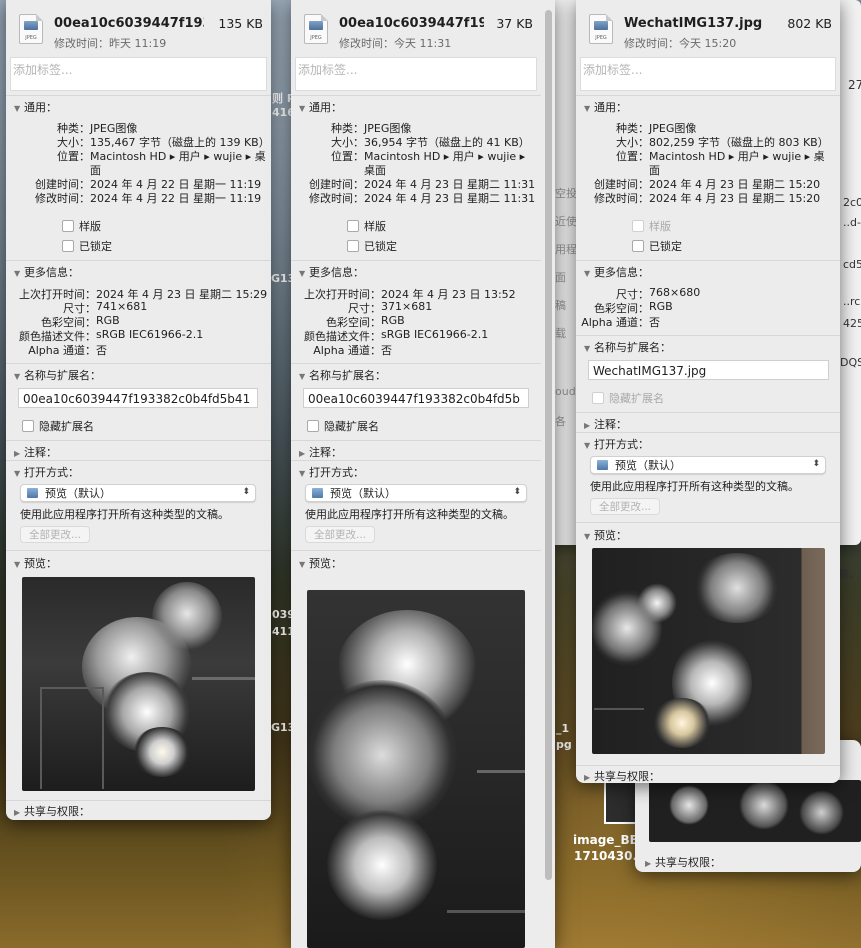 Image resolution: width=861 pixels, height=948 pixels. Describe the element at coordinates (566, 221) in the screenshot. I see `bg-text: 近使` at that location.